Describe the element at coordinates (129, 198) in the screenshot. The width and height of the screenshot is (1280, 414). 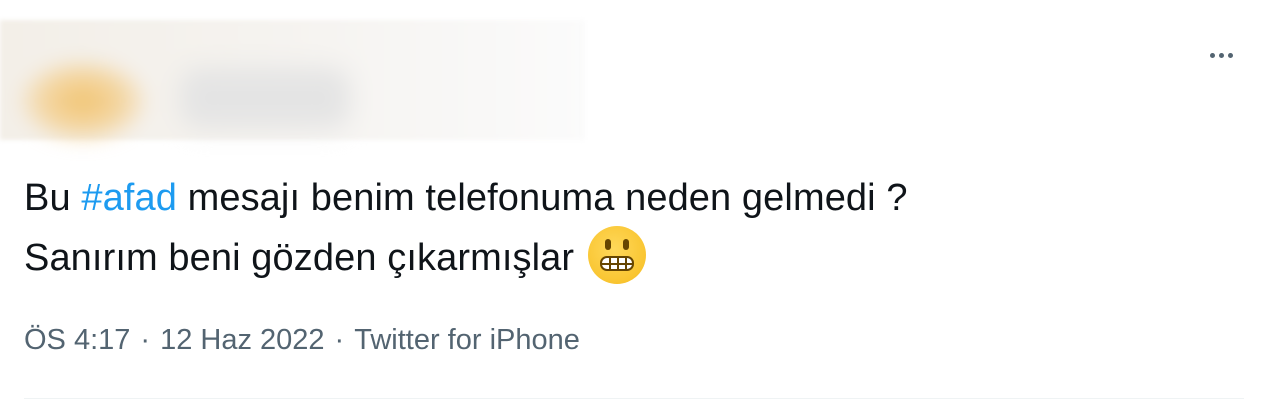
I see `hashtag-link: #afad` at that location.